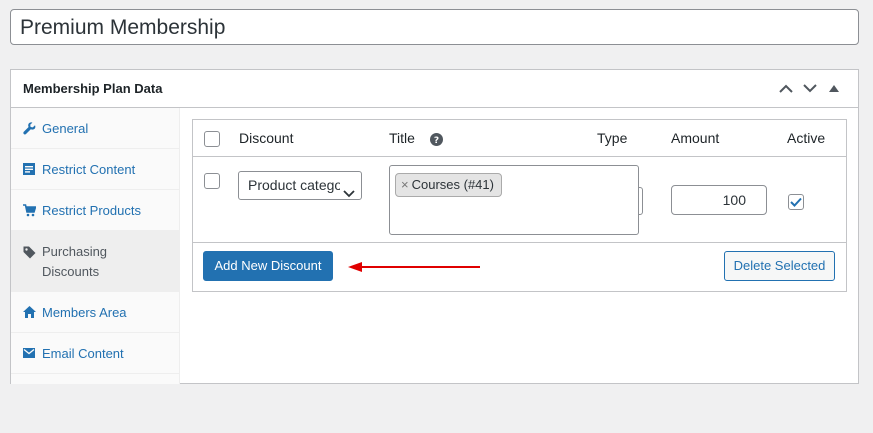  What do you see at coordinates (65, 128) in the screenshot?
I see `tab-label: General` at bounding box center [65, 128].